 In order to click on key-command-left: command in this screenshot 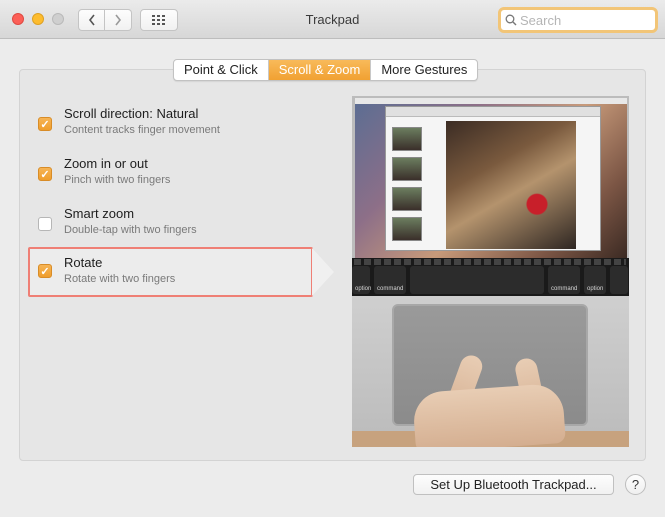, I will do `click(390, 280)`.